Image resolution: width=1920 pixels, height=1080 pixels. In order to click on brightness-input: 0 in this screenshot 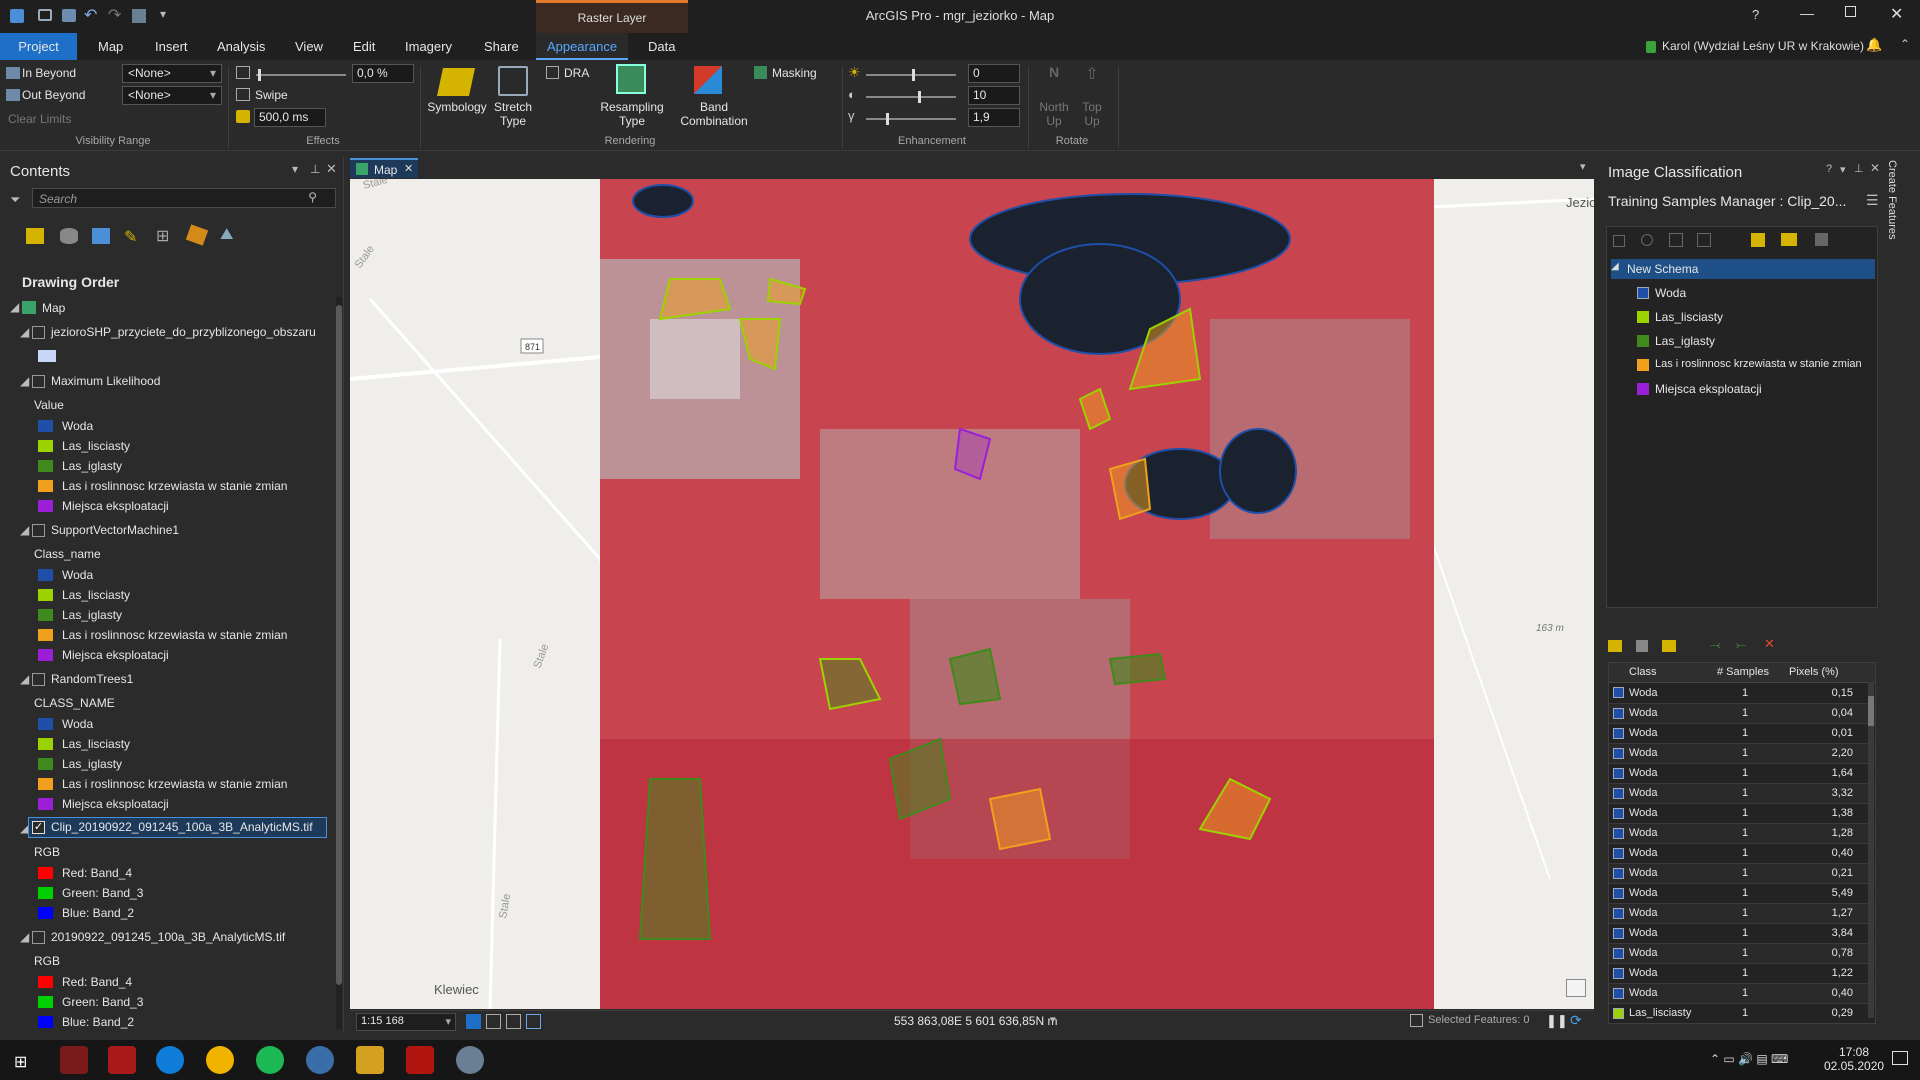, I will do `click(994, 73)`.